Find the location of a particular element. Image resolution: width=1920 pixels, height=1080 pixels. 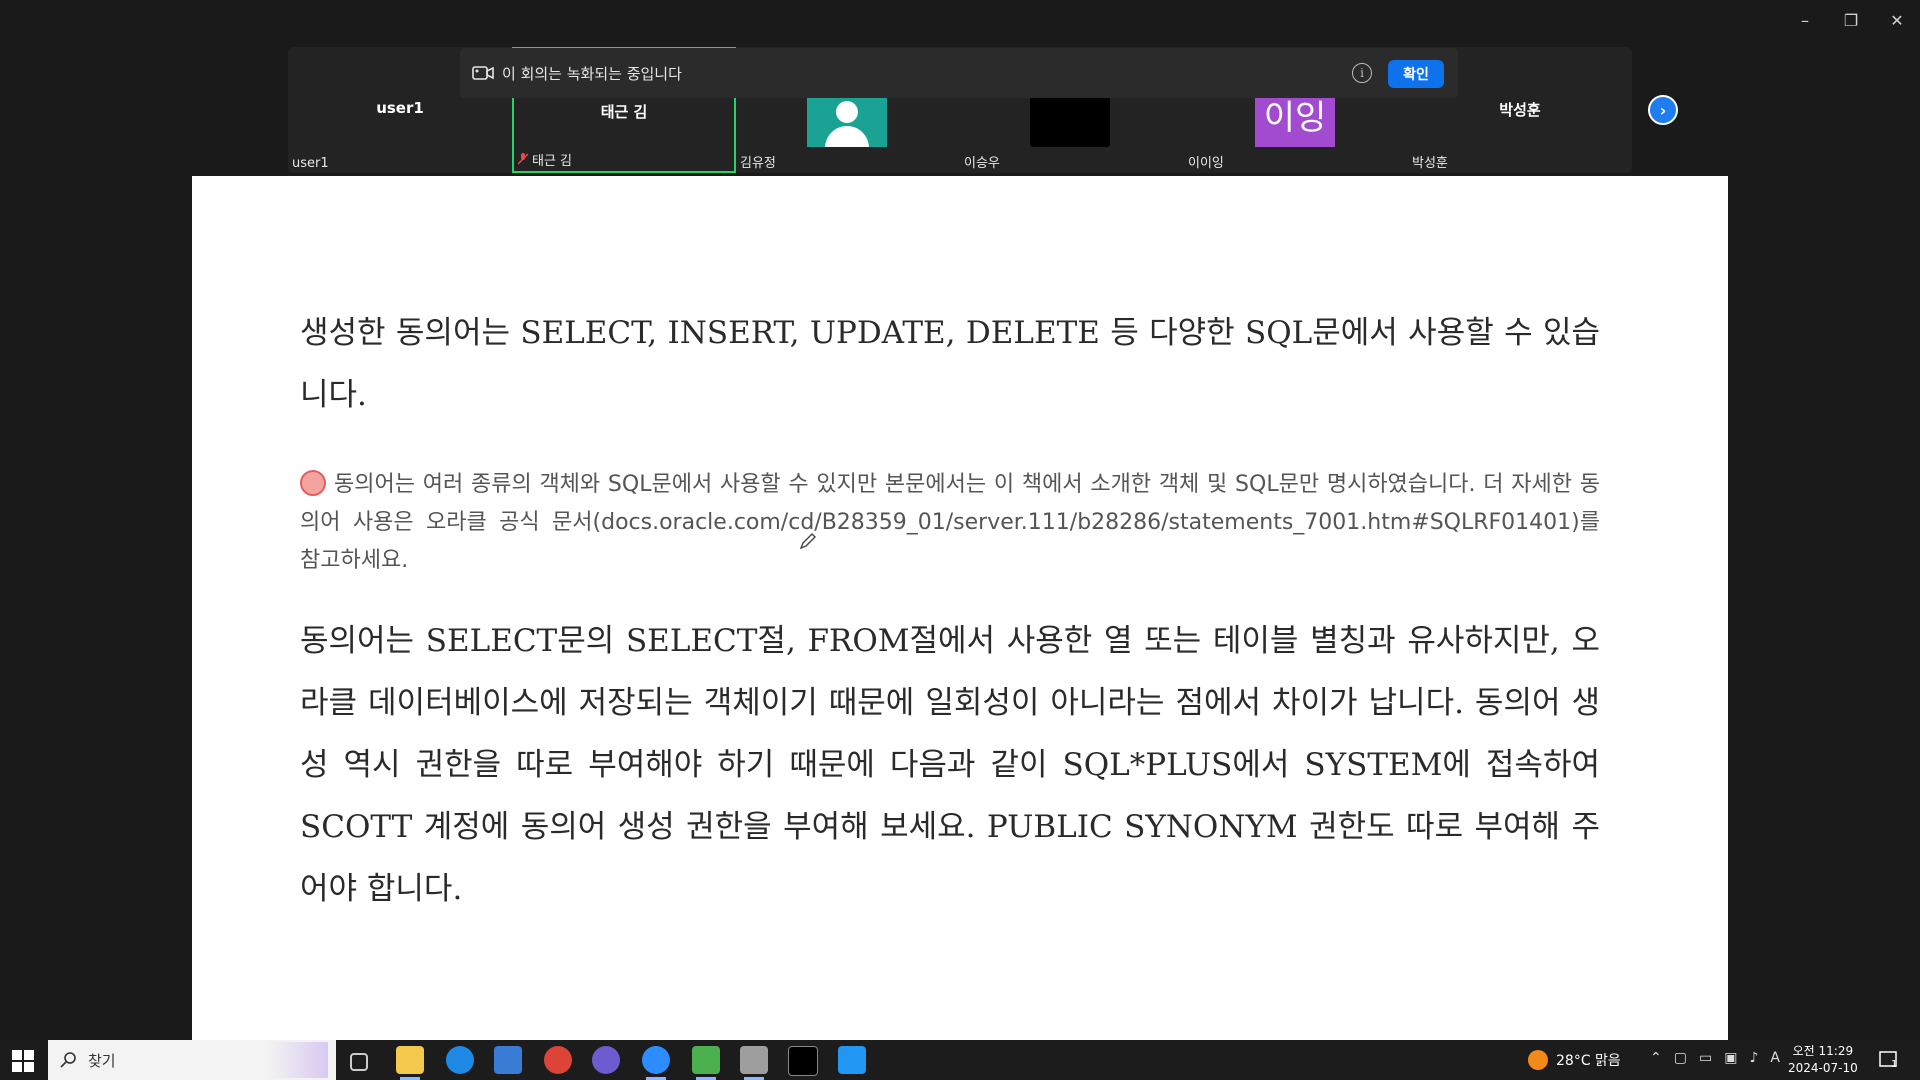

person-icon is located at coordinates (847, 122).